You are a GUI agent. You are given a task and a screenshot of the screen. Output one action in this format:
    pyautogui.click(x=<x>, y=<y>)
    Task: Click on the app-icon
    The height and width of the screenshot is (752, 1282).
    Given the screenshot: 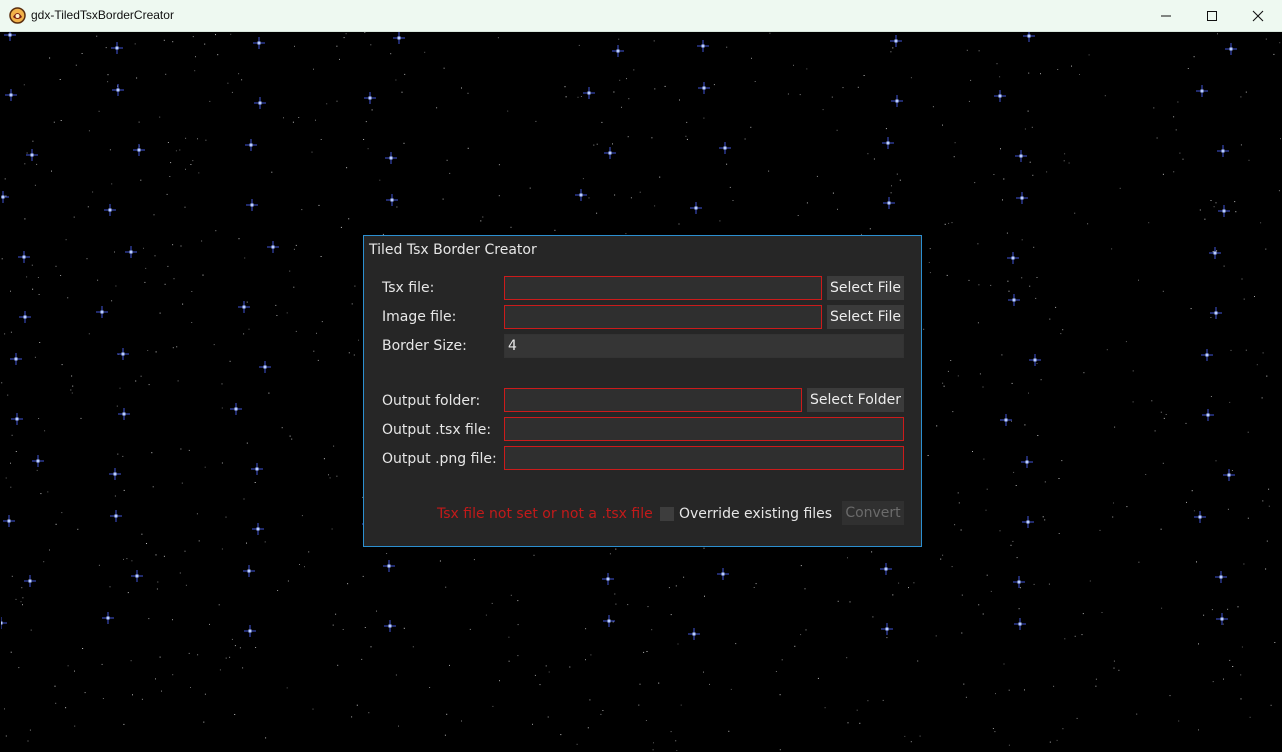 What is the action you would take?
    pyautogui.click(x=17, y=15)
    